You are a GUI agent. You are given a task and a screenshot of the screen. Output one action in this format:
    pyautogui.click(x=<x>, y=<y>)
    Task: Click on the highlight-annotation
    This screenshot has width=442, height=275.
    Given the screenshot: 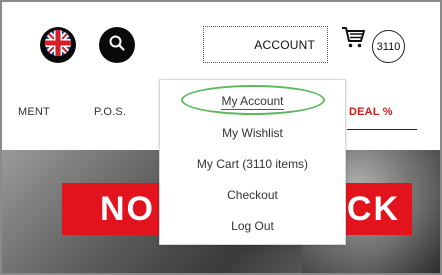 What is the action you would take?
    pyautogui.click(x=253, y=100)
    